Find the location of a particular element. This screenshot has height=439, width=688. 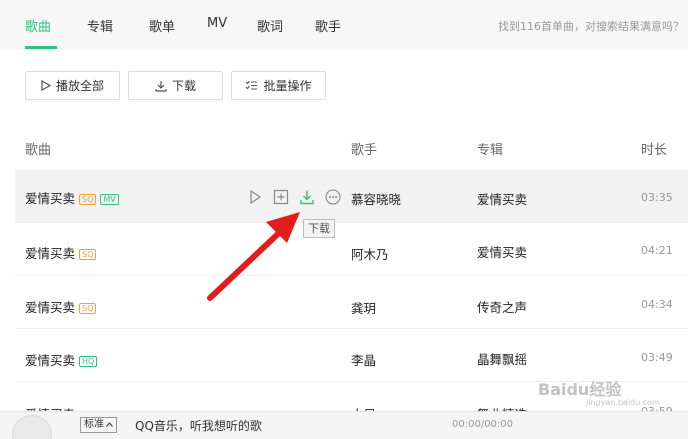

baidu-watermark: Baidu经验 is located at coordinates (580, 389).